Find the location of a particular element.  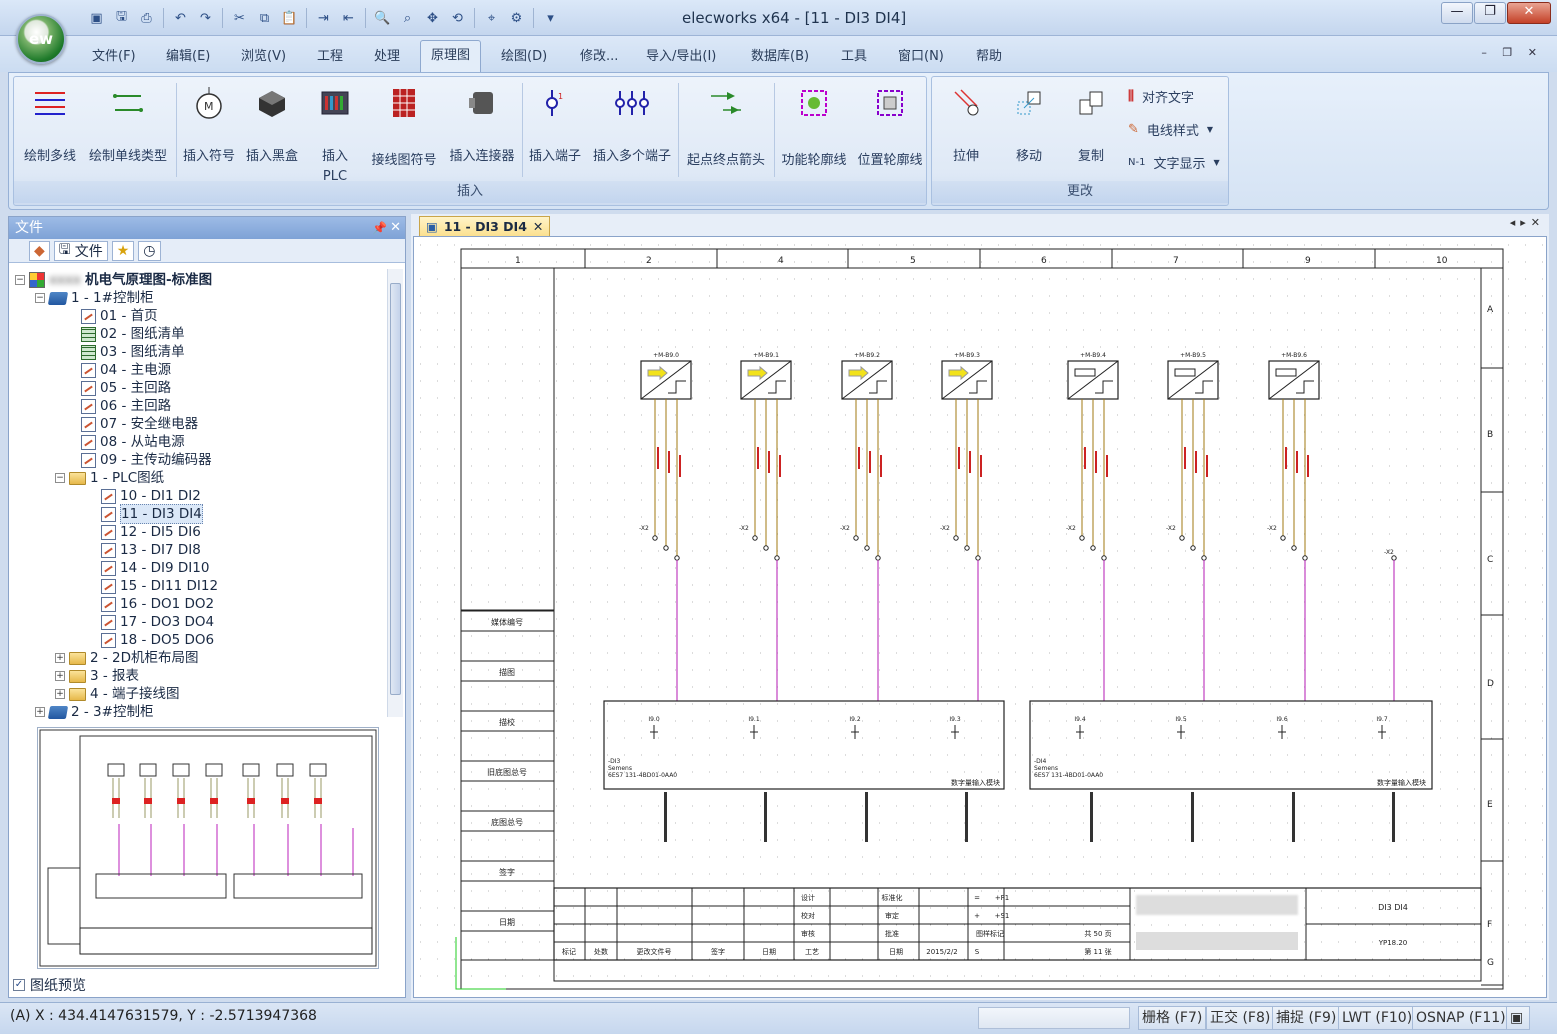

snap-toggle-button: 捕捉 (F9) is located at coordinates (1306, 1018).